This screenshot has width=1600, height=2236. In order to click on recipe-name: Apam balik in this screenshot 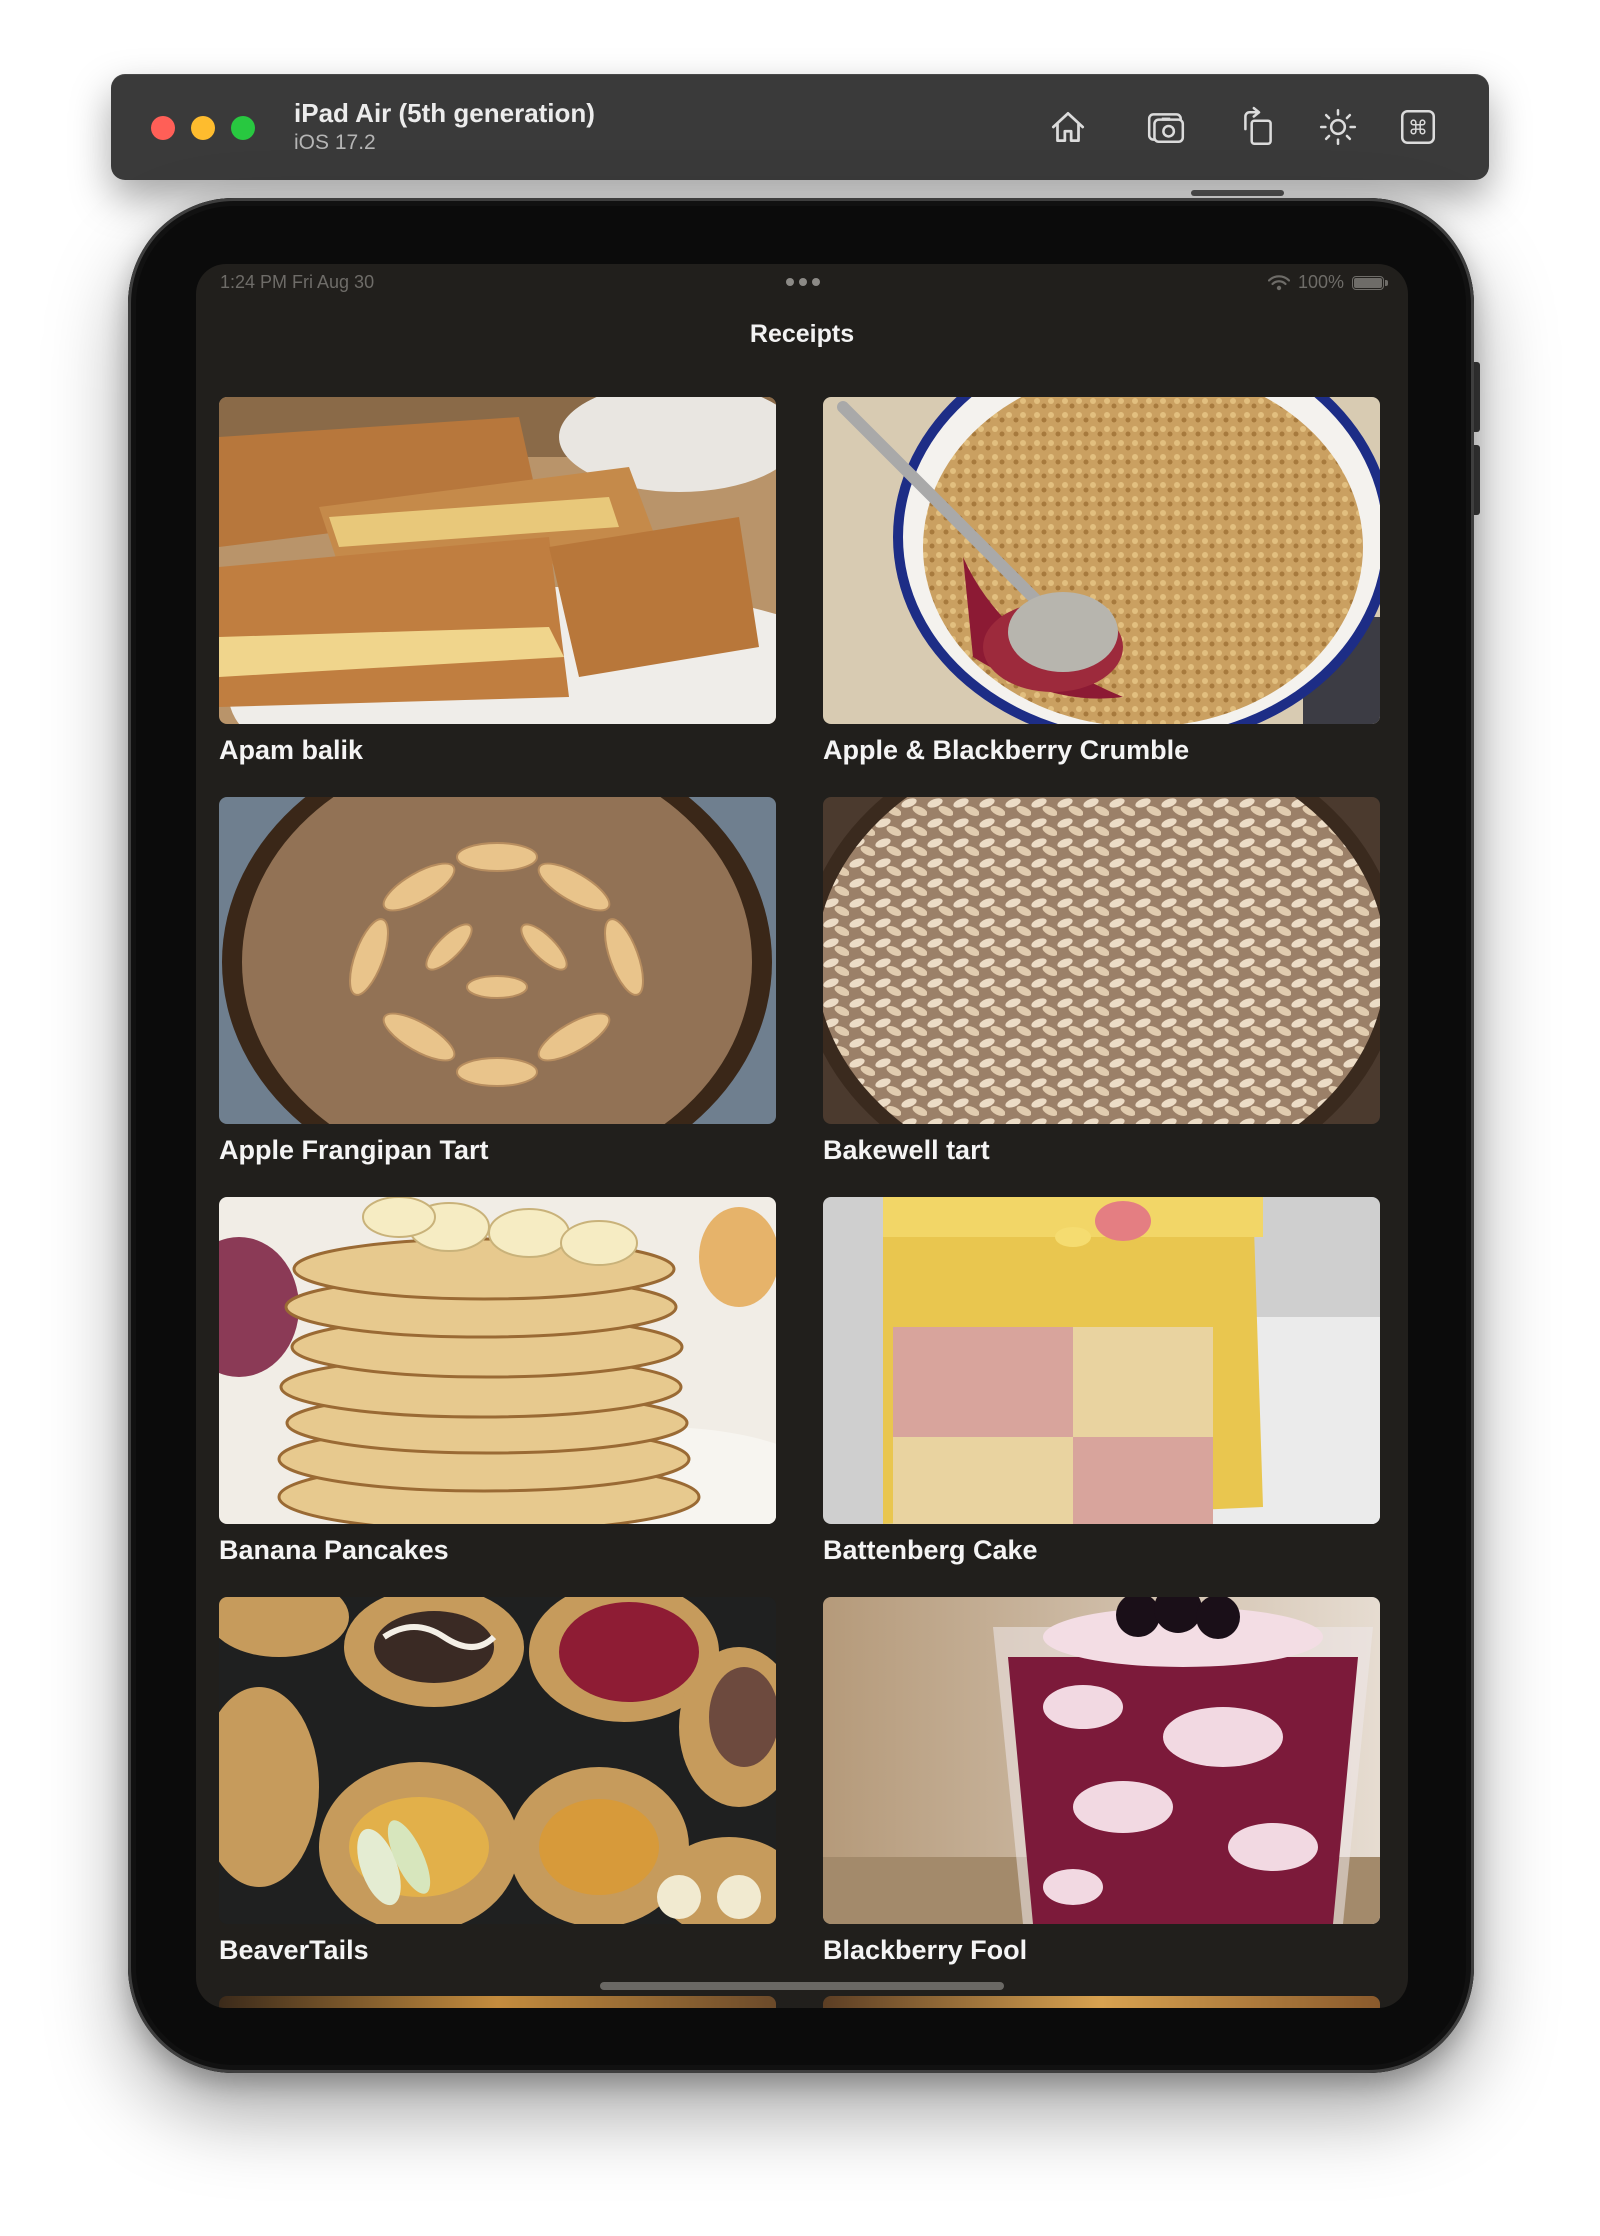, I will do `click(291, 750)`.